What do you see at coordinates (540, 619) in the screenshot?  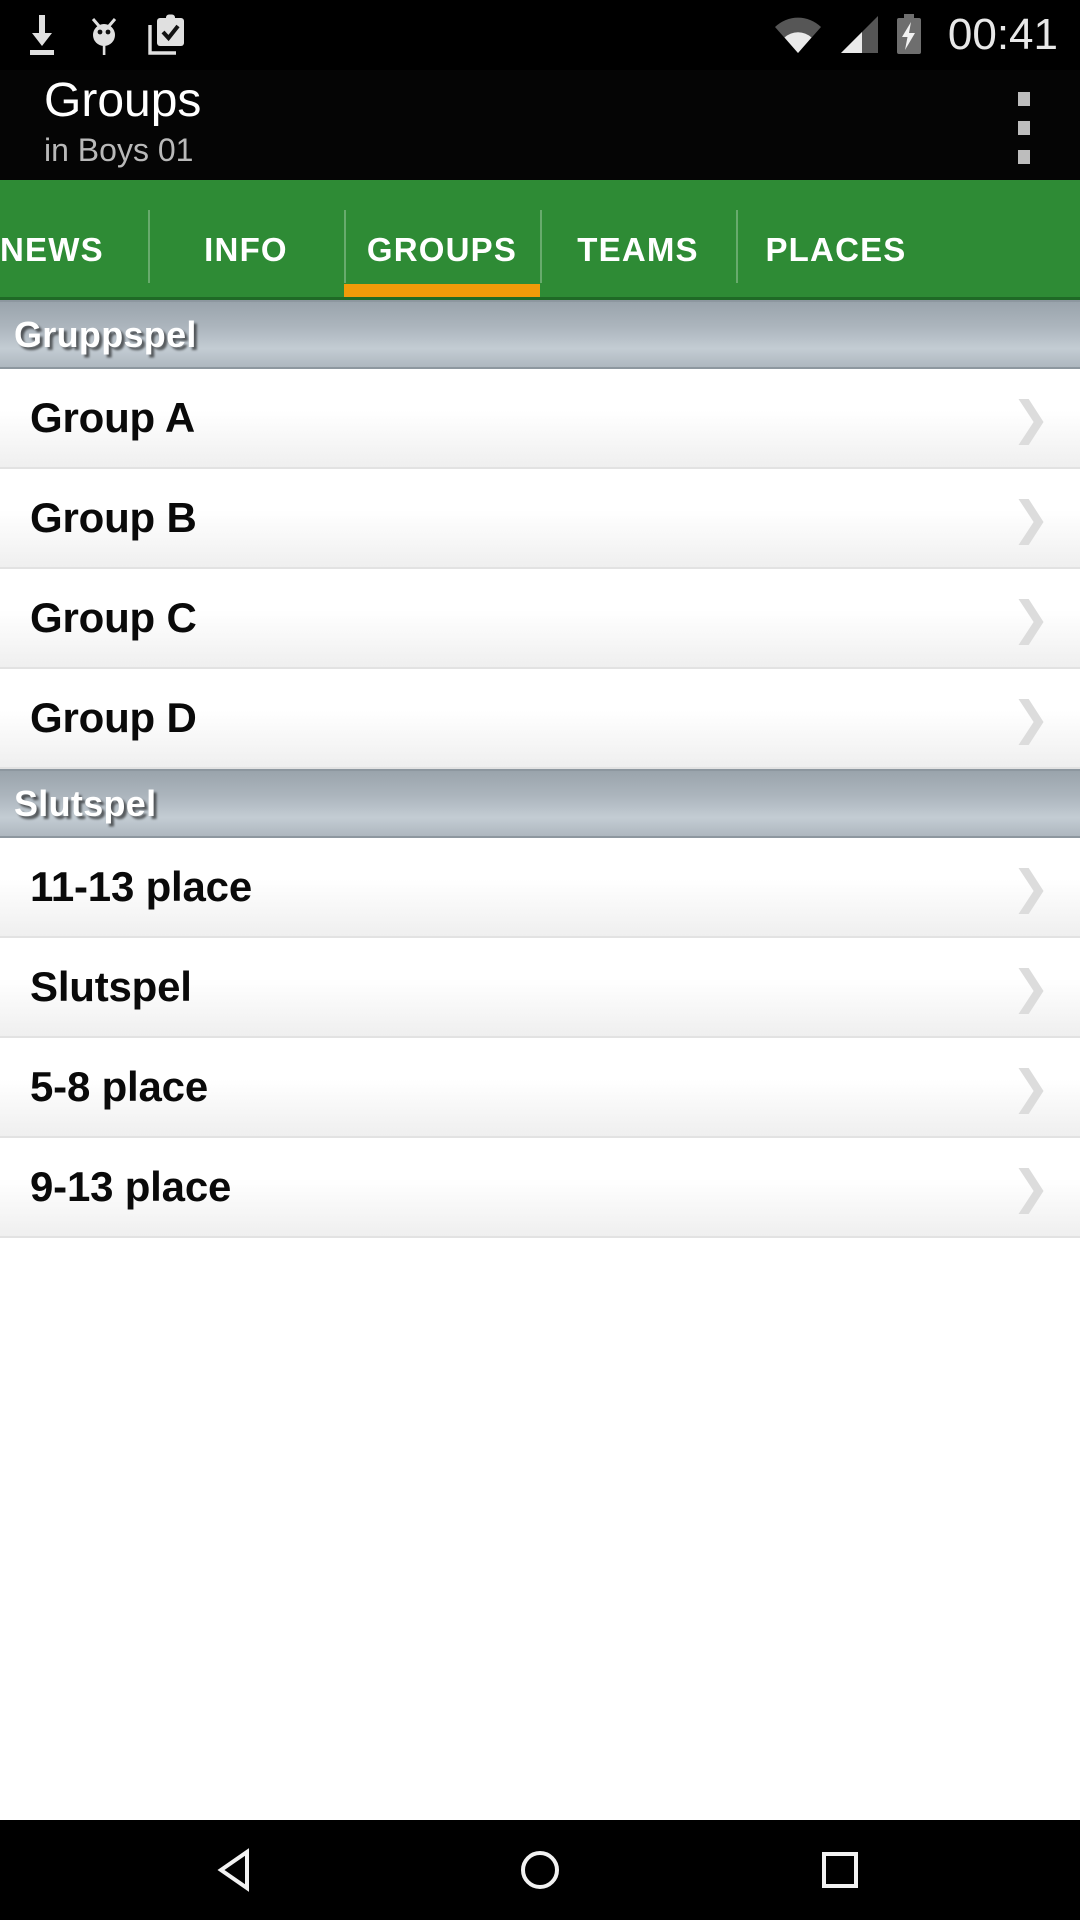 I see `list-item: Group C ❯` at bounding box center [540, 619].